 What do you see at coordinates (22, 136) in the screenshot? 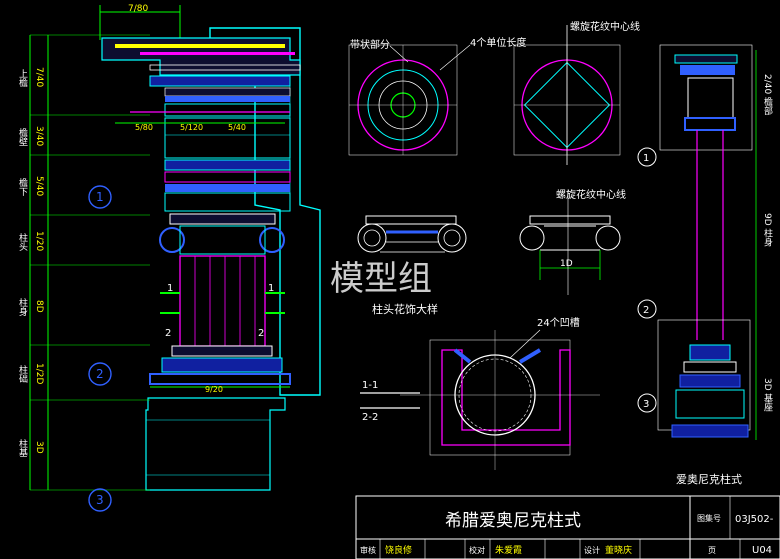
I see `left-label-name: 檐壁` at bounding box center [22, 136].